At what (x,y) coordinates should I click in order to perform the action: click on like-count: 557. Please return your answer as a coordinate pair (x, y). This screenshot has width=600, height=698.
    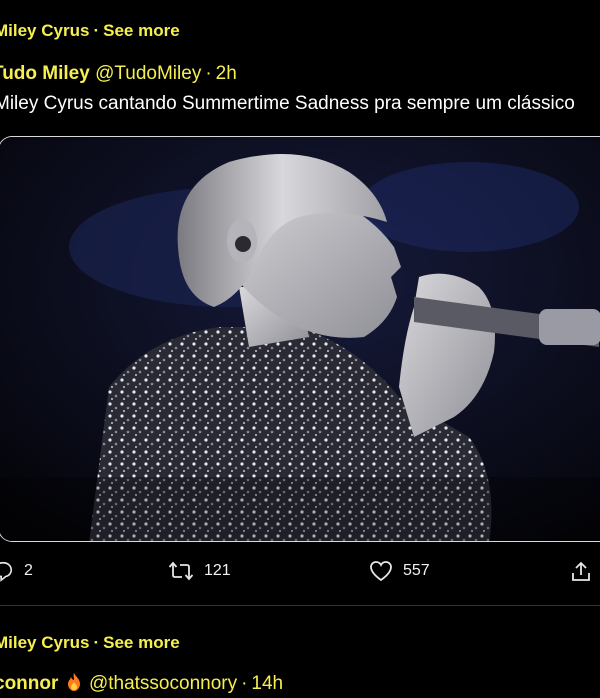
    Looking at the image, I should click on (416, 570).